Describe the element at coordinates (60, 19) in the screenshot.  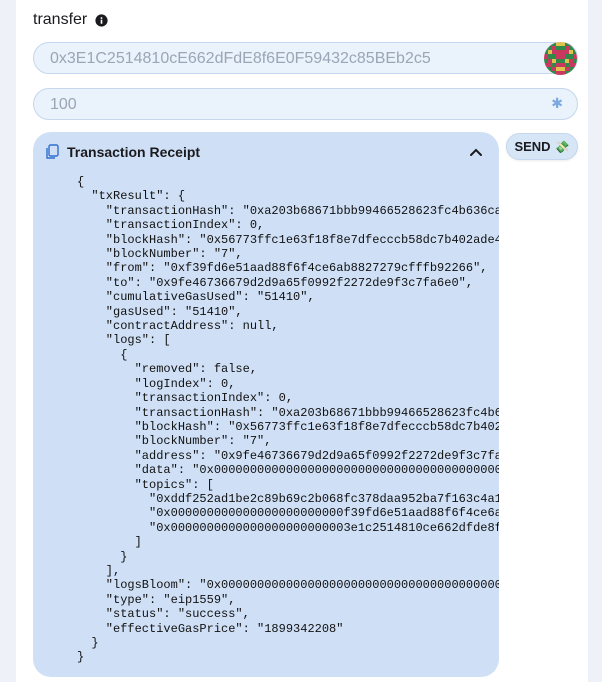
I see `function-title: transfer` at that location.